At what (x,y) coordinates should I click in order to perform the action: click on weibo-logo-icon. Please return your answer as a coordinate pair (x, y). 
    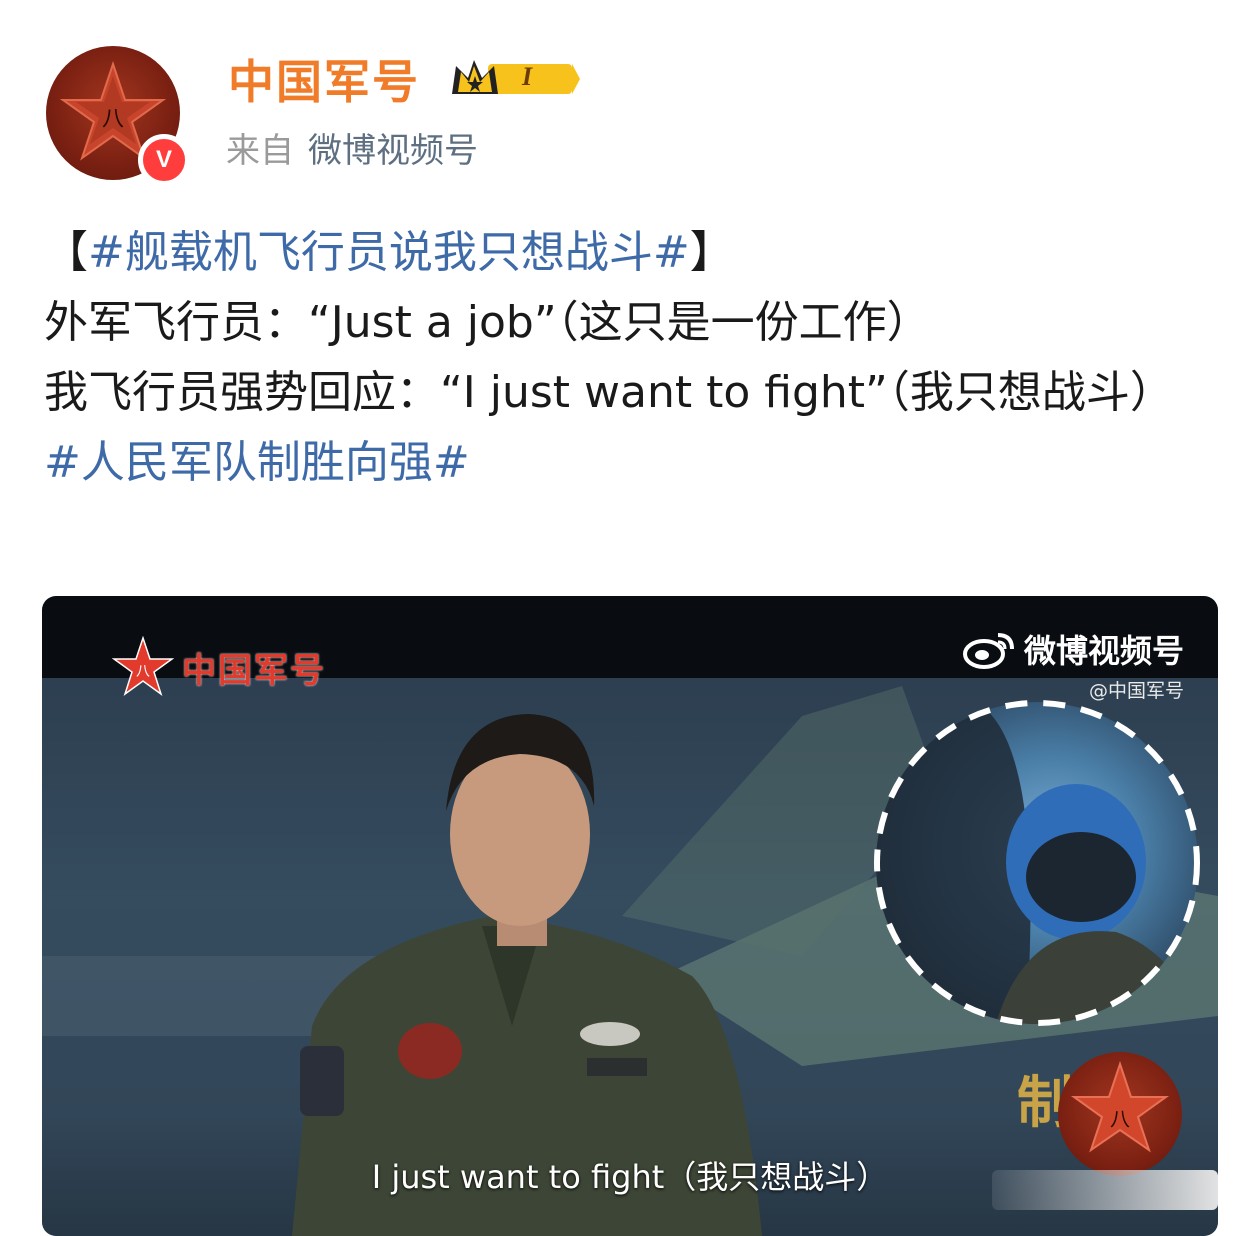
    Looking at the image, I should click on (988, 651).